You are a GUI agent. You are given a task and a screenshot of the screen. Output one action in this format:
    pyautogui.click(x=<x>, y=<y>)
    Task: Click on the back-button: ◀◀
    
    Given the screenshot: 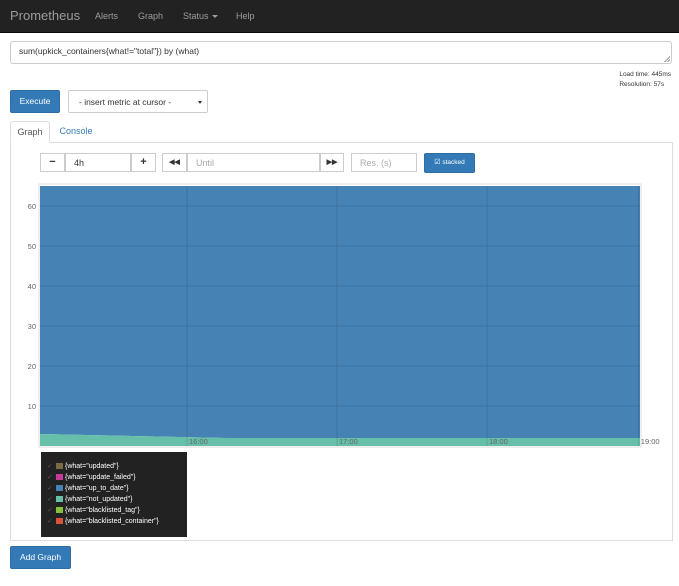 What is the action you would take?
    pyautogui.click(x=174, y=162)
    